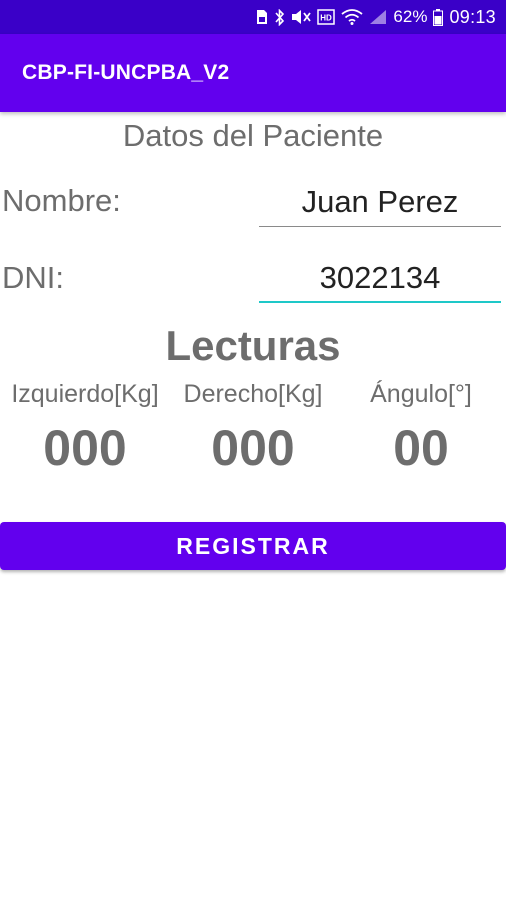  Describe the element at coordinates (85, 394) in the screenshot. I see `left-reading-label: Izquierdo[Kg]` at that location.